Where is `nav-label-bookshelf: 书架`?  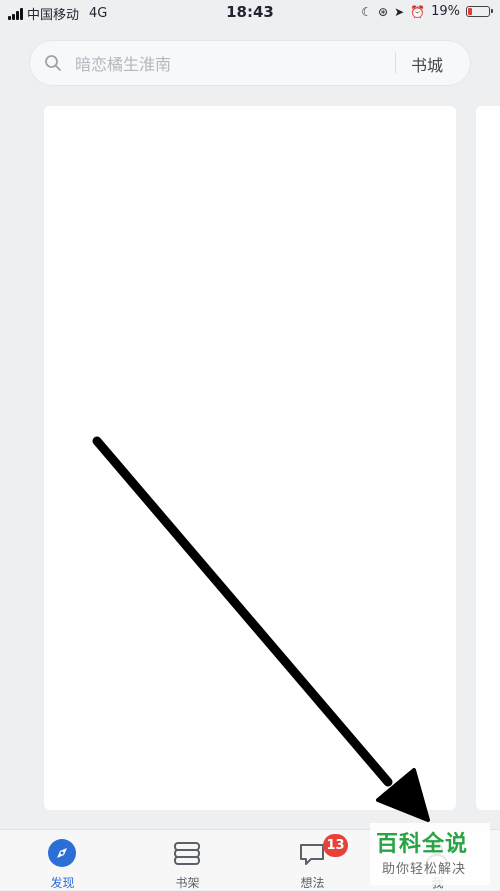
nav-label-bookshelf: 书架 is located at coordinates (187, 883).